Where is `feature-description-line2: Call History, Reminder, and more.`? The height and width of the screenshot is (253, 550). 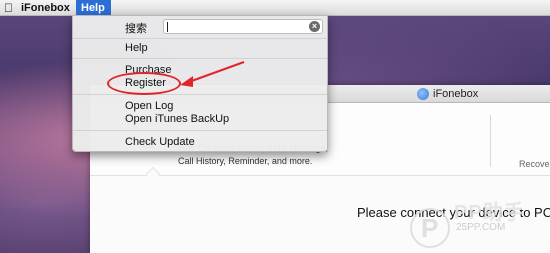 feature-description-line2: Call History, Reminder, and more. is located at coordinates (245, 161).